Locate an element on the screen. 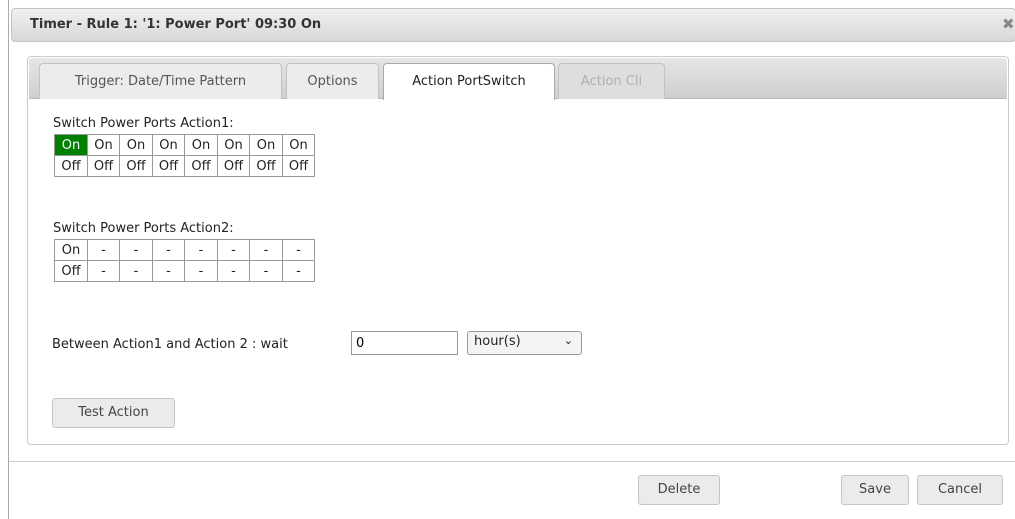 The height and width of the screenshot is (519, 1015). action1-label: Switch Power Ports Action1: is located at coordinates (143, 123).